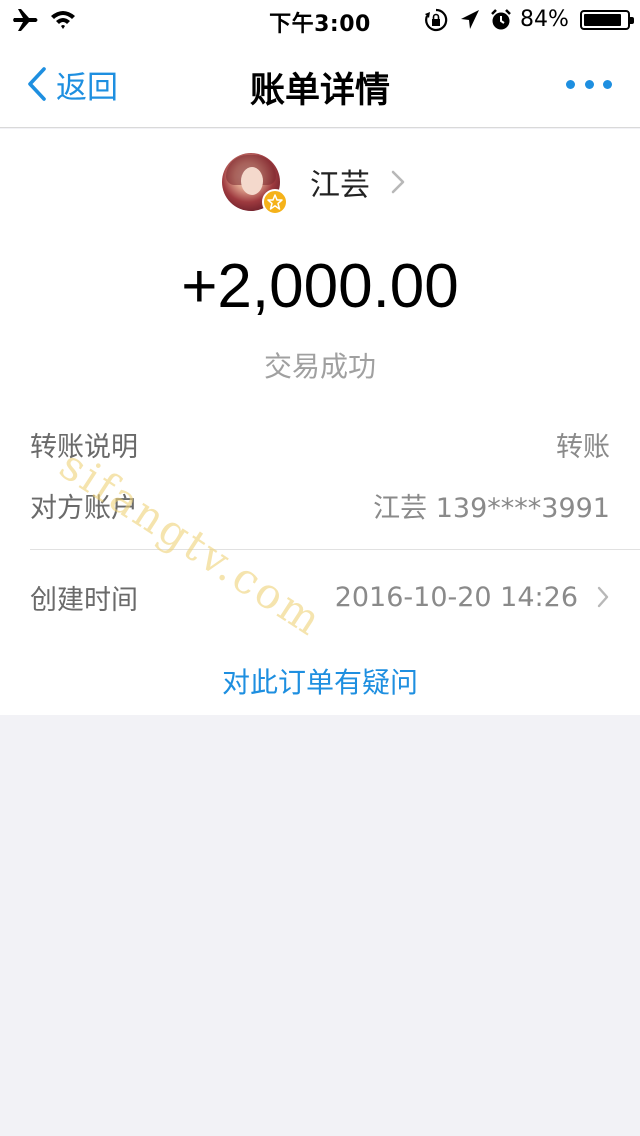 The height and width of the screenshot is (1136, 640). Describe the element at coordinates (84, 447) in the screenshot. I see `note-label: 转账说明` at that location.